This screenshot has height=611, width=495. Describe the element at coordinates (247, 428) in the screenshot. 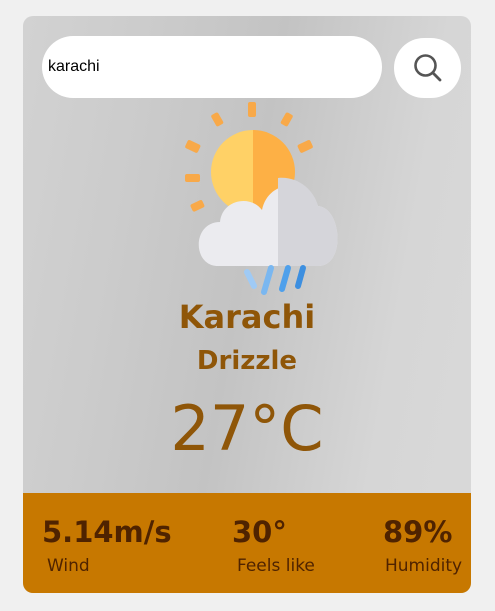

I see `temperature: 27°C` at that location.